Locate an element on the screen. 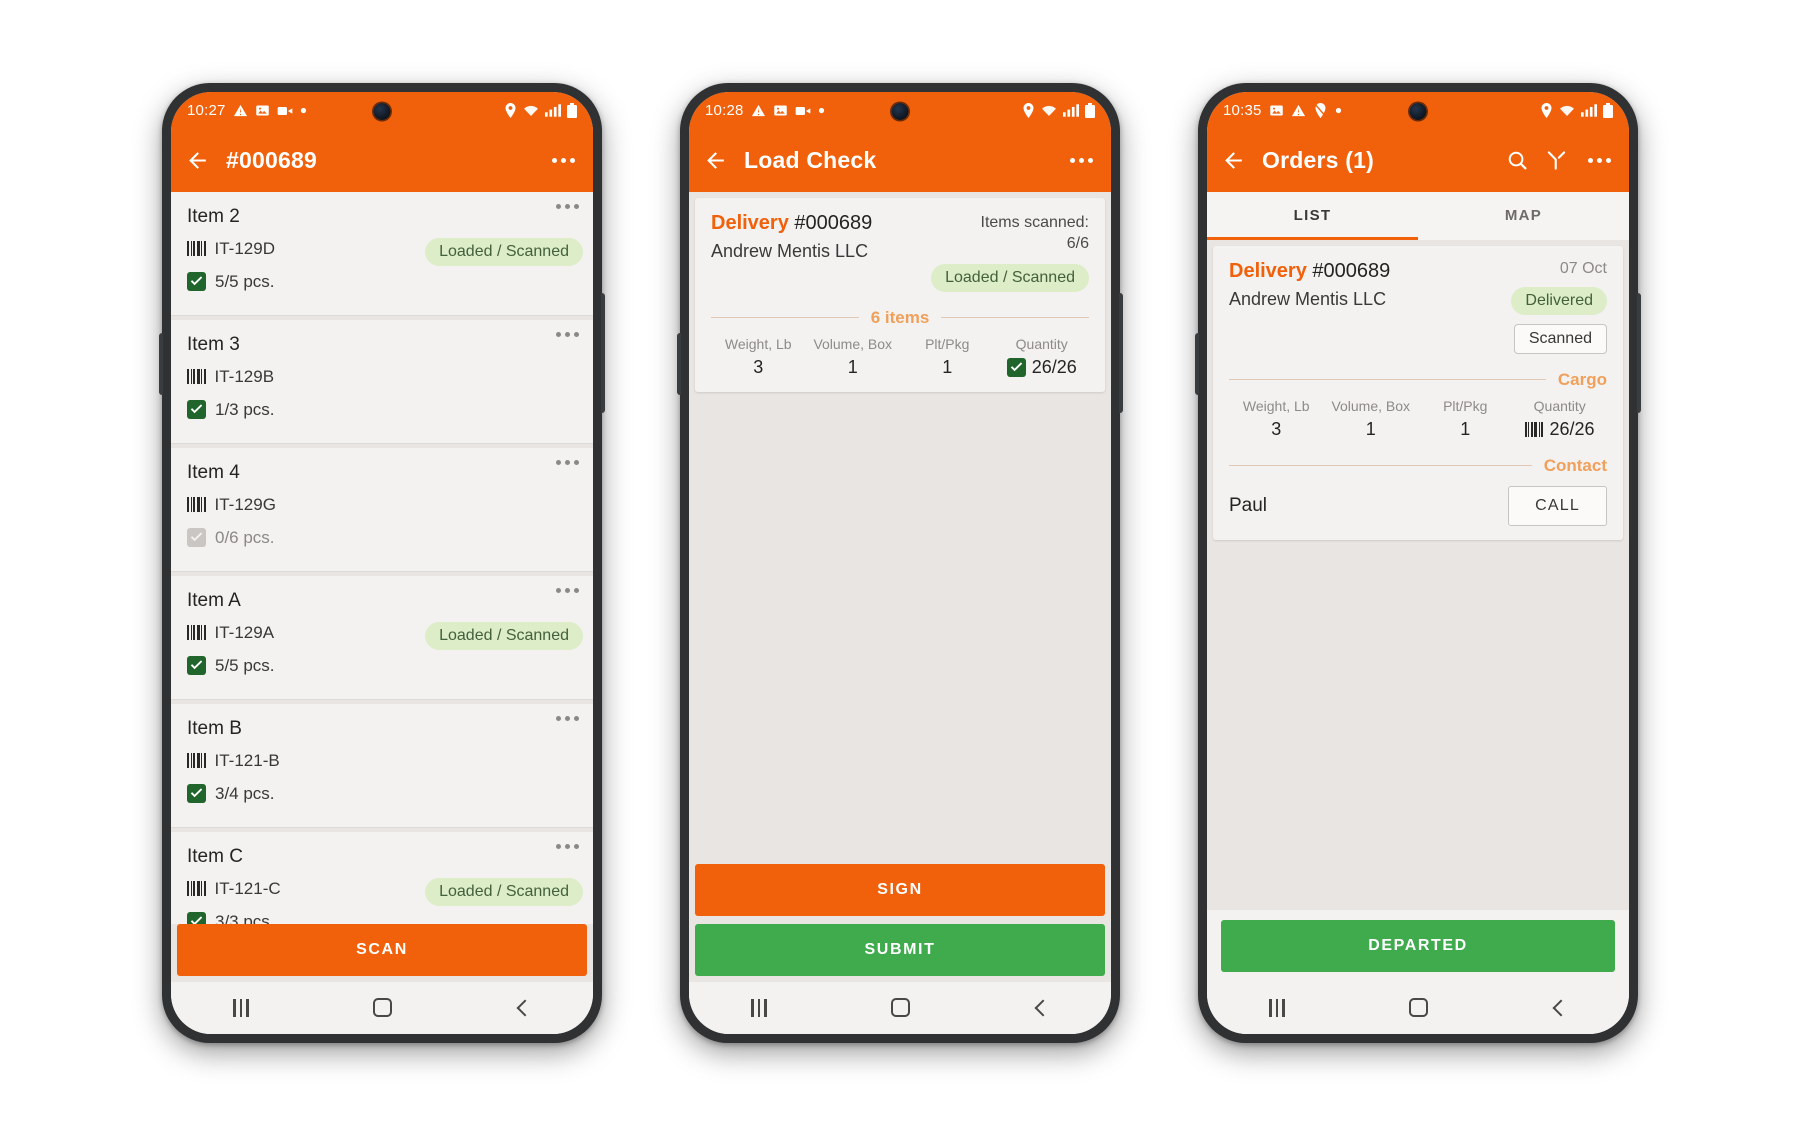 This screenshot has width=1800, height=1125. checkbox-unchecked-icon is located at coordinates (196, 537).